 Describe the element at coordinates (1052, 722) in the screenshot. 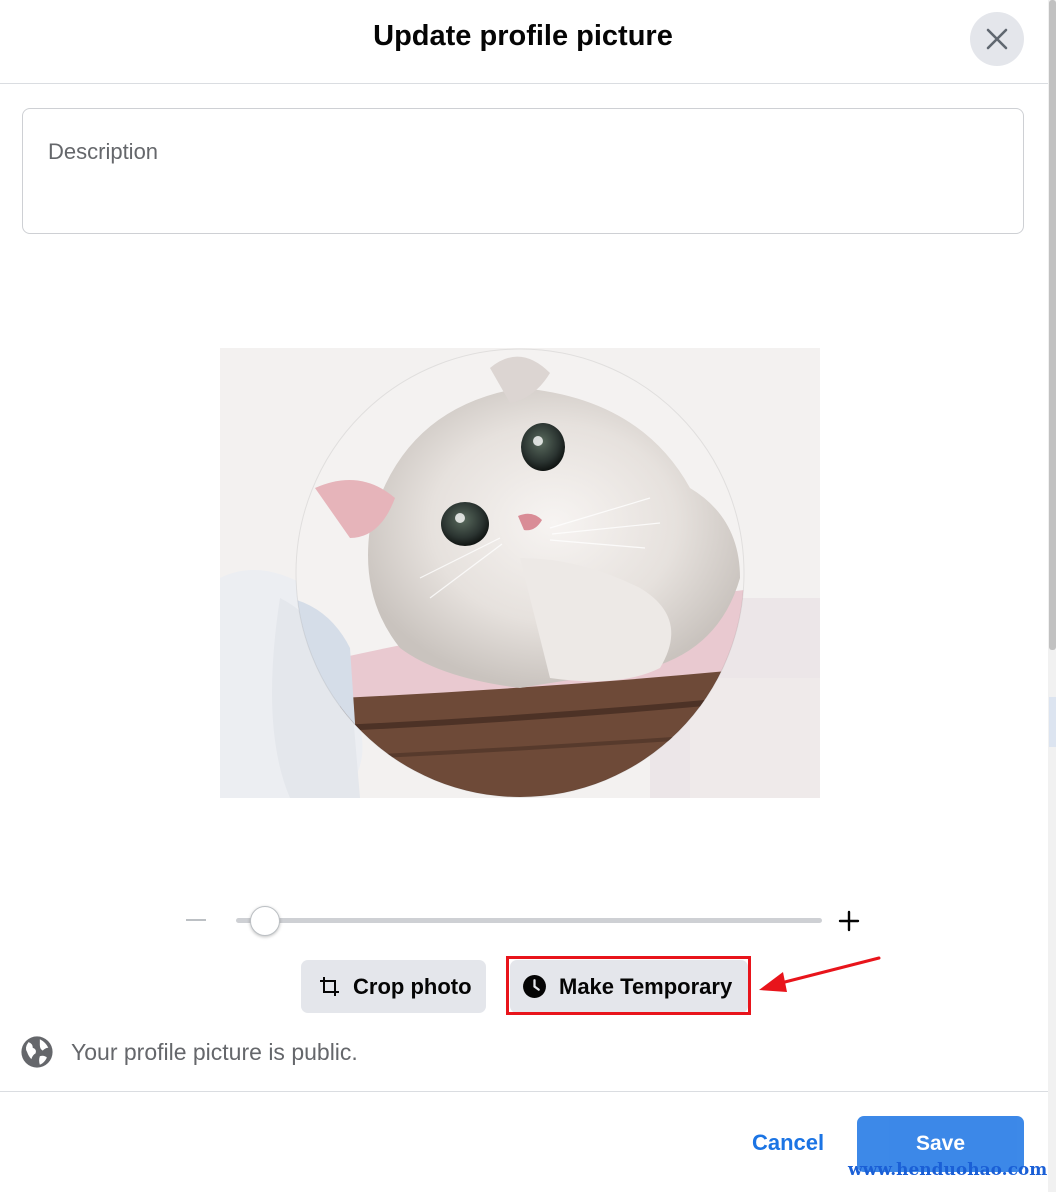

I see `background-page-edge` at that location.